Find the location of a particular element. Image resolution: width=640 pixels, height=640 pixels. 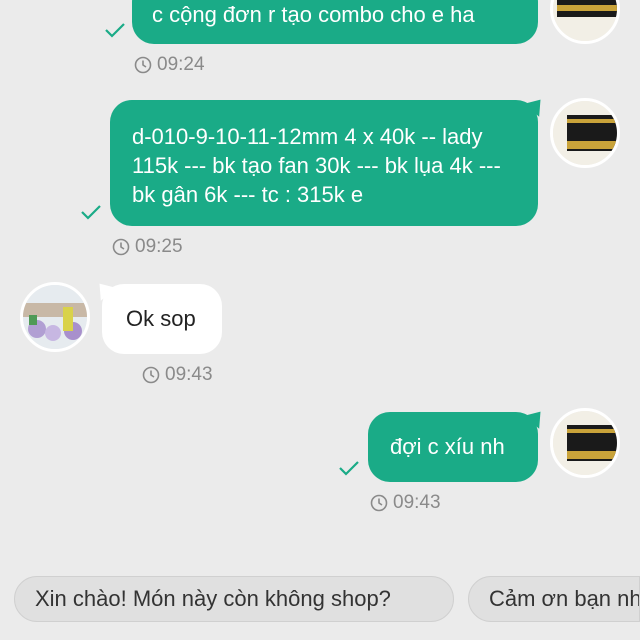

quick-reply-chip: Xin chào! Món này còn không shop? is located at coordinates (234, 599).